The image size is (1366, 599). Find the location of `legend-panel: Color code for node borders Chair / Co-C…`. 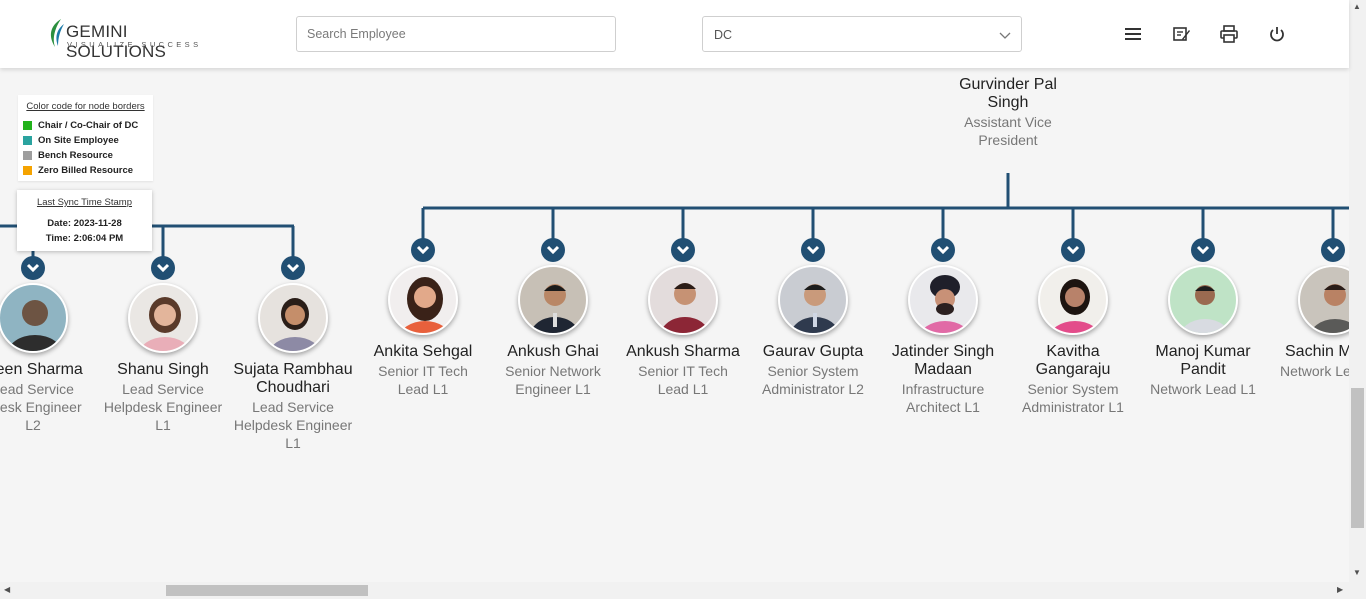

legend-panel: Color code for node borders Chair / Co-C… is located at coordinates (85, 138).